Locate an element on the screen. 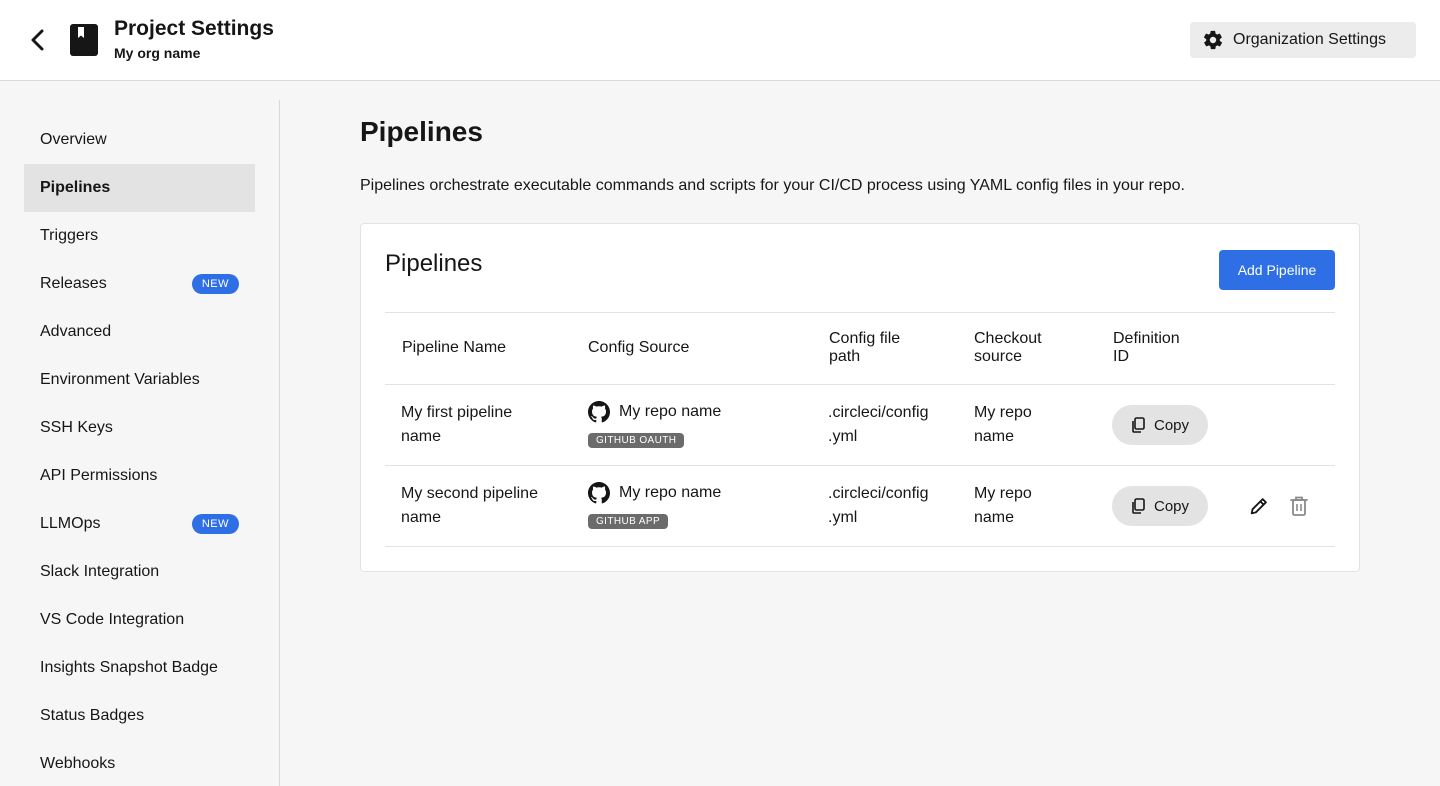 Image resolution: width=1440 pixels, height=786 pixels. pipeline-name: My second pipeline name is located at coordinates (469, 506).